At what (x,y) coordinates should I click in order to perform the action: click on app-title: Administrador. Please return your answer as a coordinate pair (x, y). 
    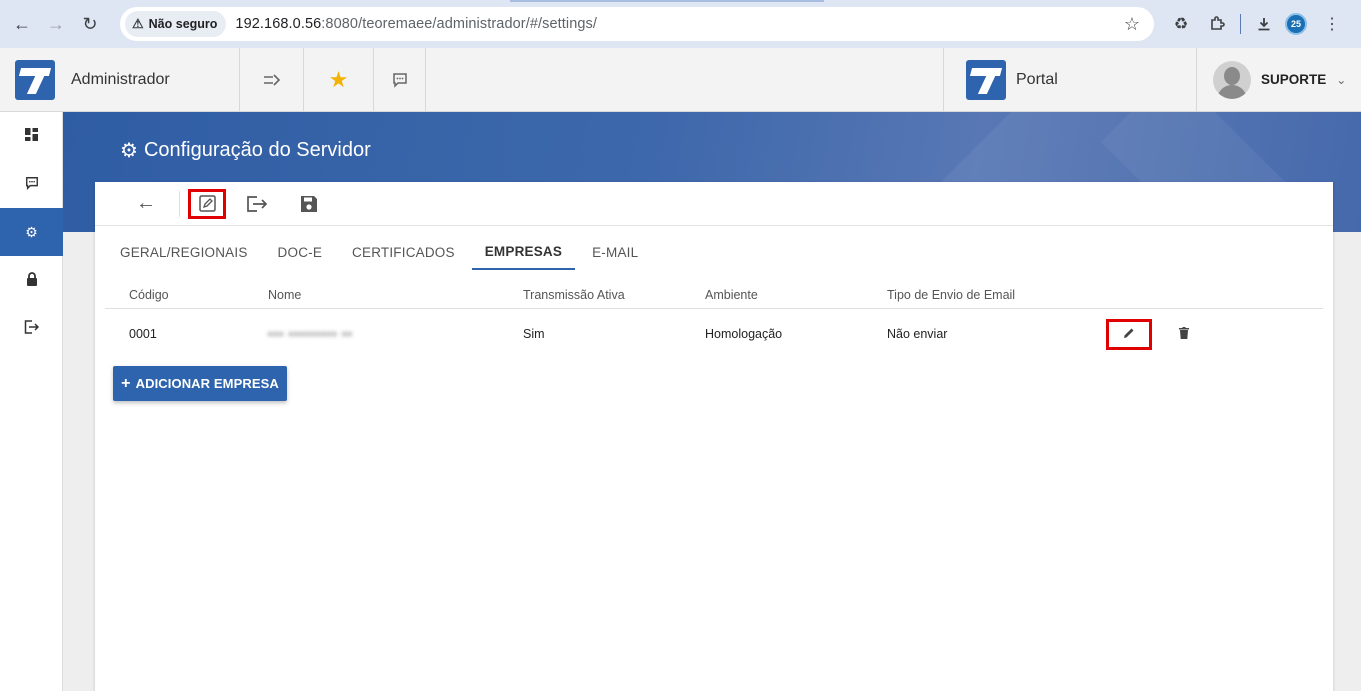
    Looking at the image, I should click on (120, 79).